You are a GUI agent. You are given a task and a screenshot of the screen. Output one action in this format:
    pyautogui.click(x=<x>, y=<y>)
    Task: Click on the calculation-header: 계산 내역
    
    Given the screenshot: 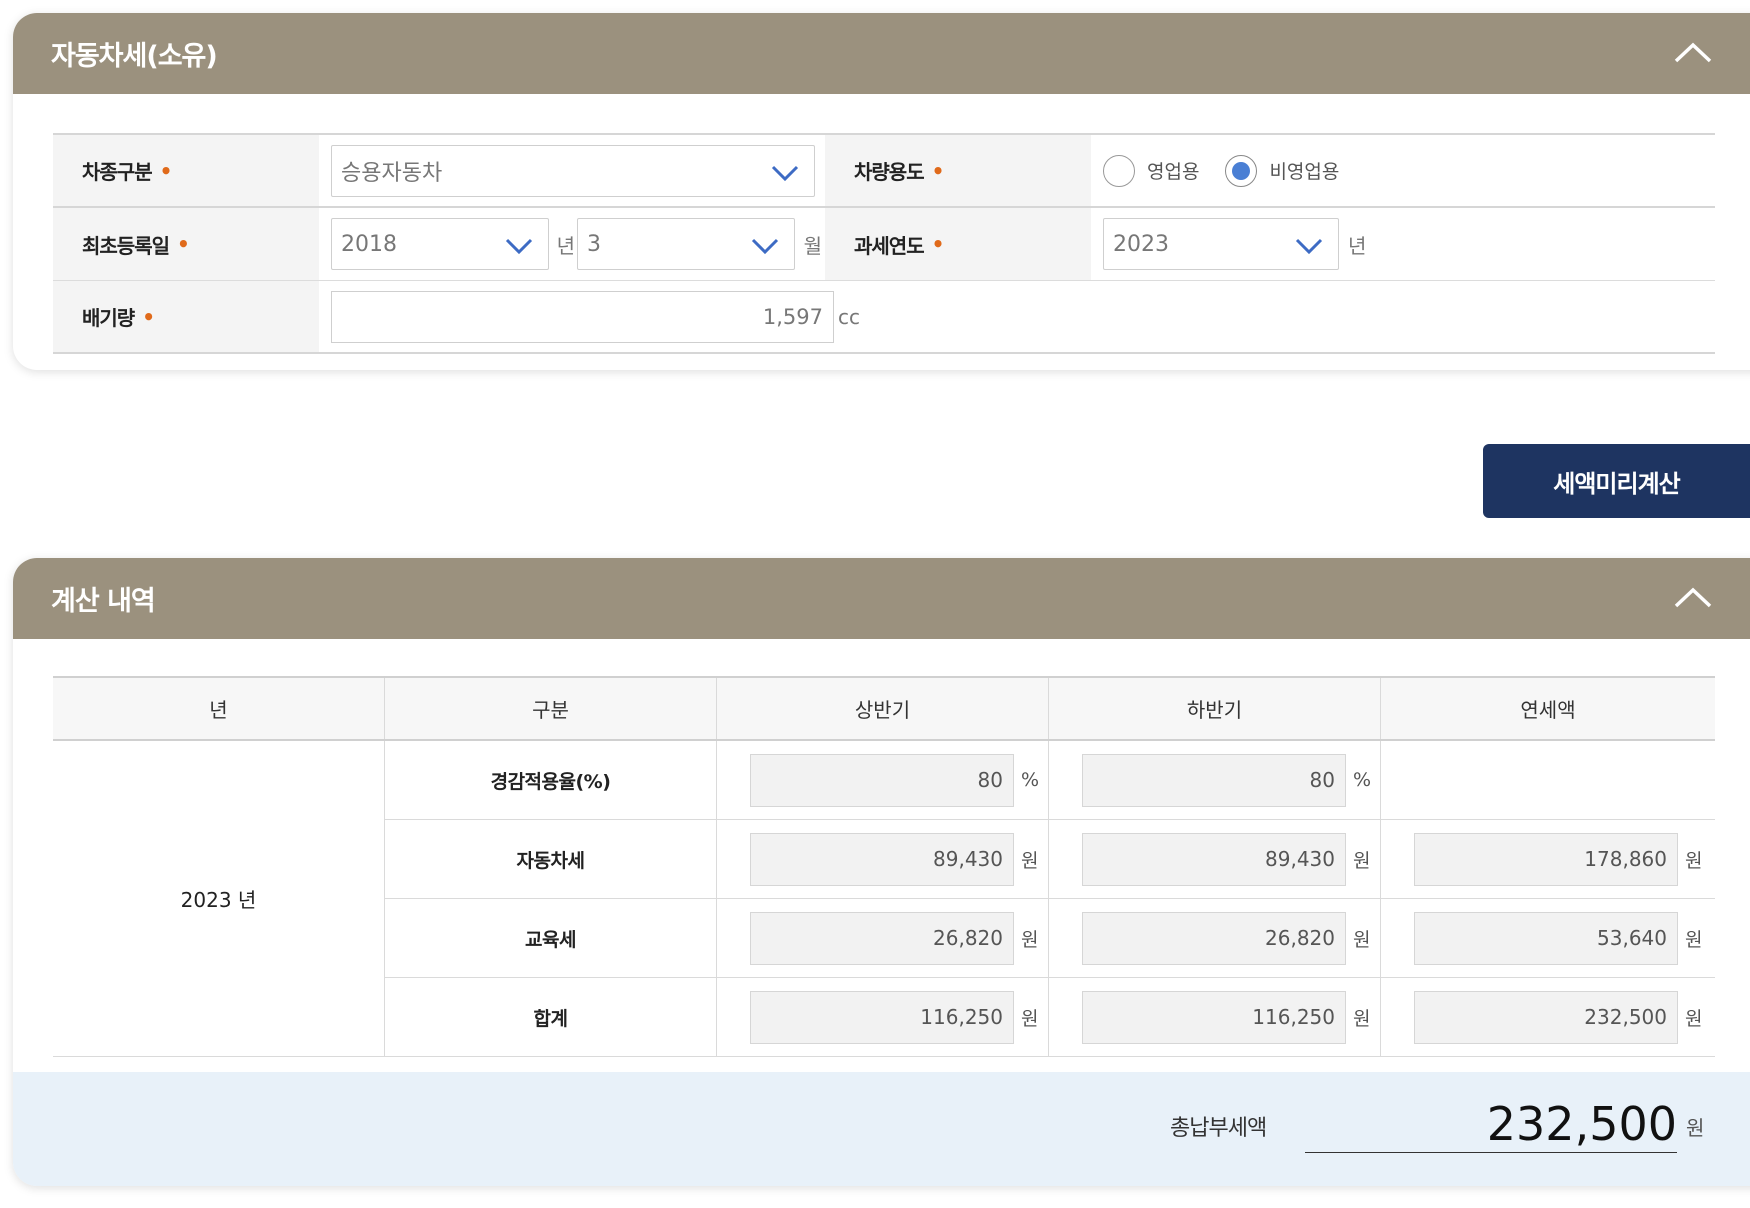 What is the action you would take?
    pyautogui.click(x=881, y=598)
    